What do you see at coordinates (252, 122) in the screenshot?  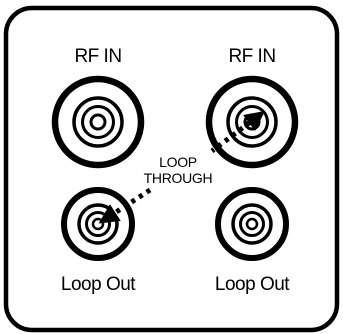 I see `rf-in-right-connector` at bounding box center [252, 122].